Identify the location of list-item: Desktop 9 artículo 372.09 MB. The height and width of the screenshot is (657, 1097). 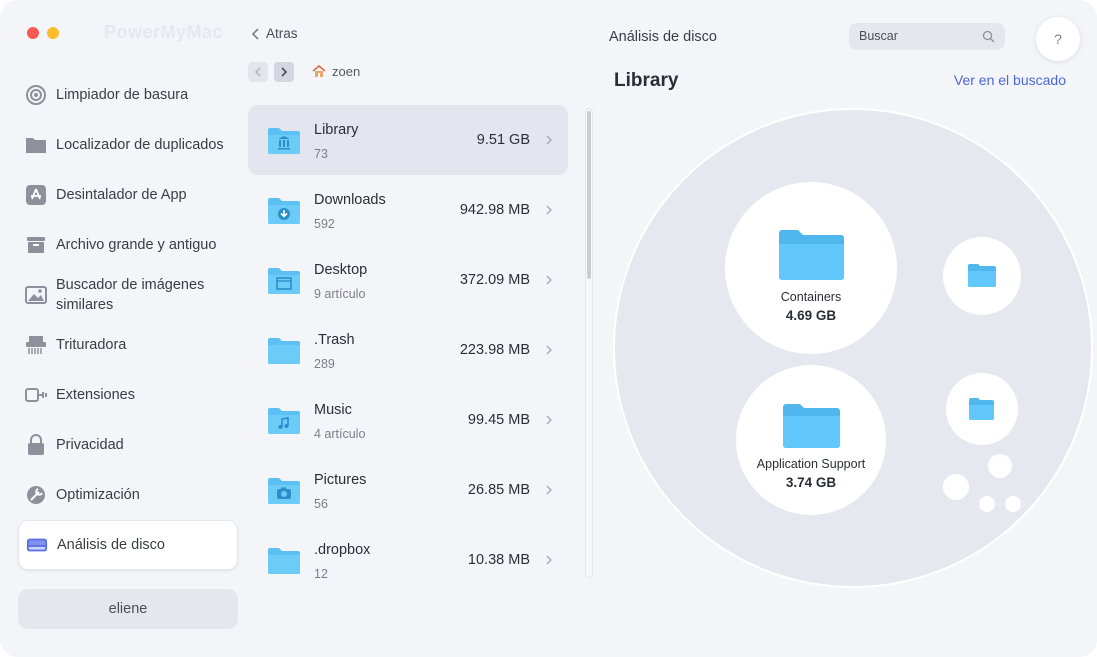
(408, 280).